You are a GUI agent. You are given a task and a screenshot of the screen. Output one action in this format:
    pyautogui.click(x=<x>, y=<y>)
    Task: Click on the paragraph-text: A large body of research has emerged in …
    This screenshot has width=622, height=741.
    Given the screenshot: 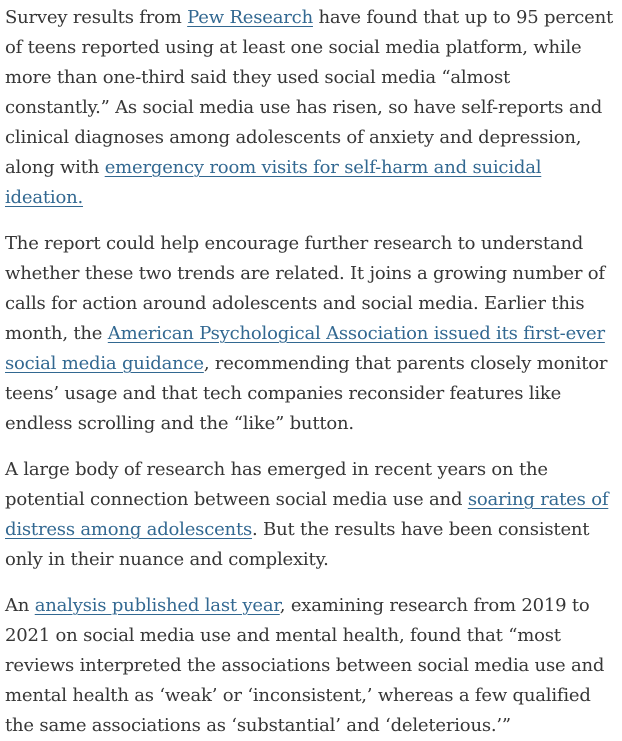 What is the action you would take?
    pyautogui.click(x=276, y=484)
    